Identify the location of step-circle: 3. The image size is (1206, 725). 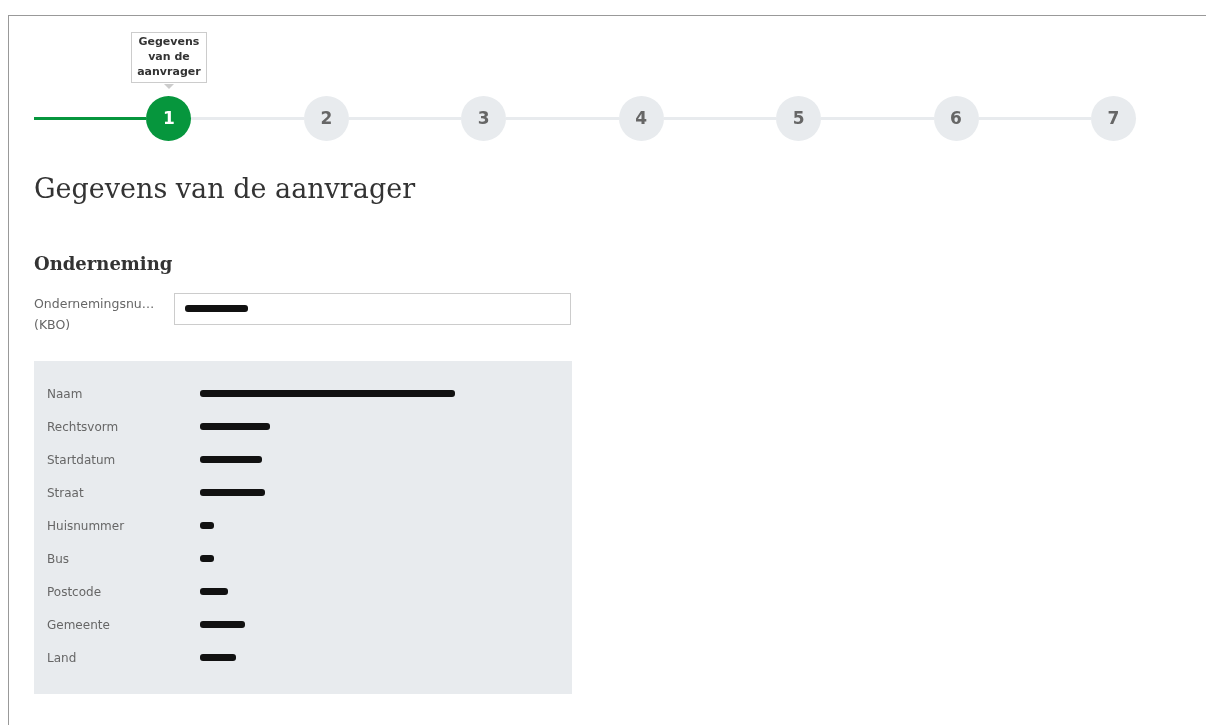
(484, 118).